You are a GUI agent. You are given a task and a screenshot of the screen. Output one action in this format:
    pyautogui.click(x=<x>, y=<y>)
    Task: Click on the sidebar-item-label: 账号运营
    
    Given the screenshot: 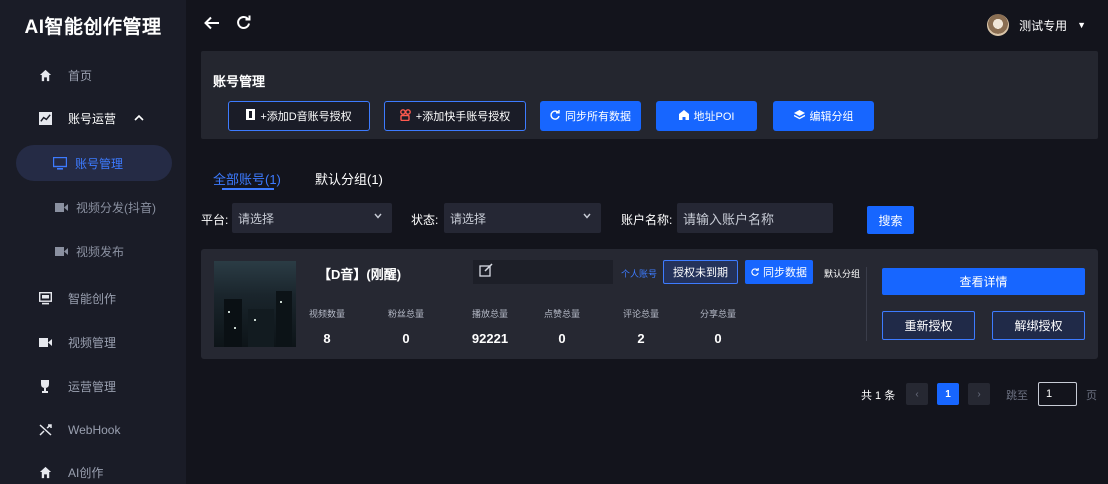 What is the action you would take?
    pyautogui.click(x=92, y=118)
    